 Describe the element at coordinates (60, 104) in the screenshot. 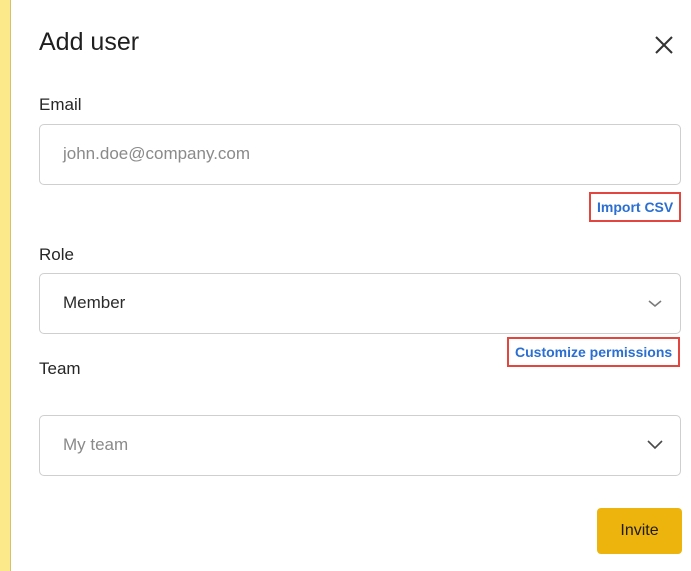

I see `email-label: Email` at that location.